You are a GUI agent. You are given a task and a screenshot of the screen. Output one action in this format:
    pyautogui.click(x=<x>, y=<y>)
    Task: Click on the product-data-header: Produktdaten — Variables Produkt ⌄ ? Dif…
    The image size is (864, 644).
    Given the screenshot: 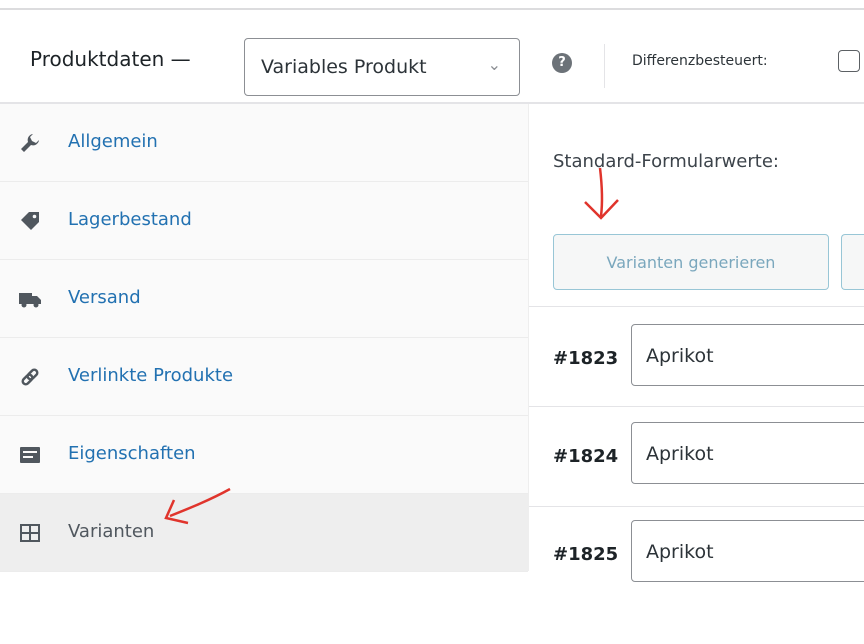 What is the action you would take?
    pyautogui.click(x=432, y=58)
    